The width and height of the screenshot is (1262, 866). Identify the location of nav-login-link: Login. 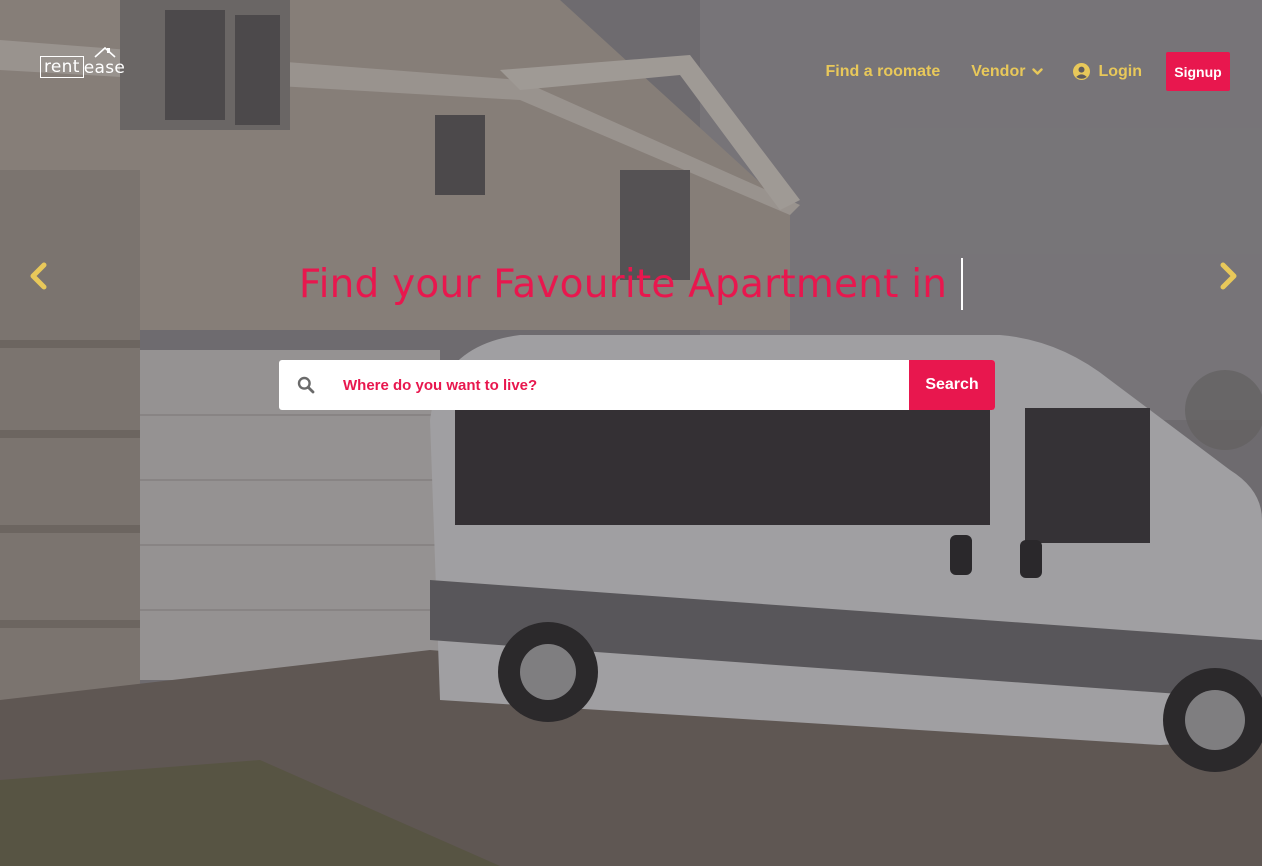
(1107, 72).